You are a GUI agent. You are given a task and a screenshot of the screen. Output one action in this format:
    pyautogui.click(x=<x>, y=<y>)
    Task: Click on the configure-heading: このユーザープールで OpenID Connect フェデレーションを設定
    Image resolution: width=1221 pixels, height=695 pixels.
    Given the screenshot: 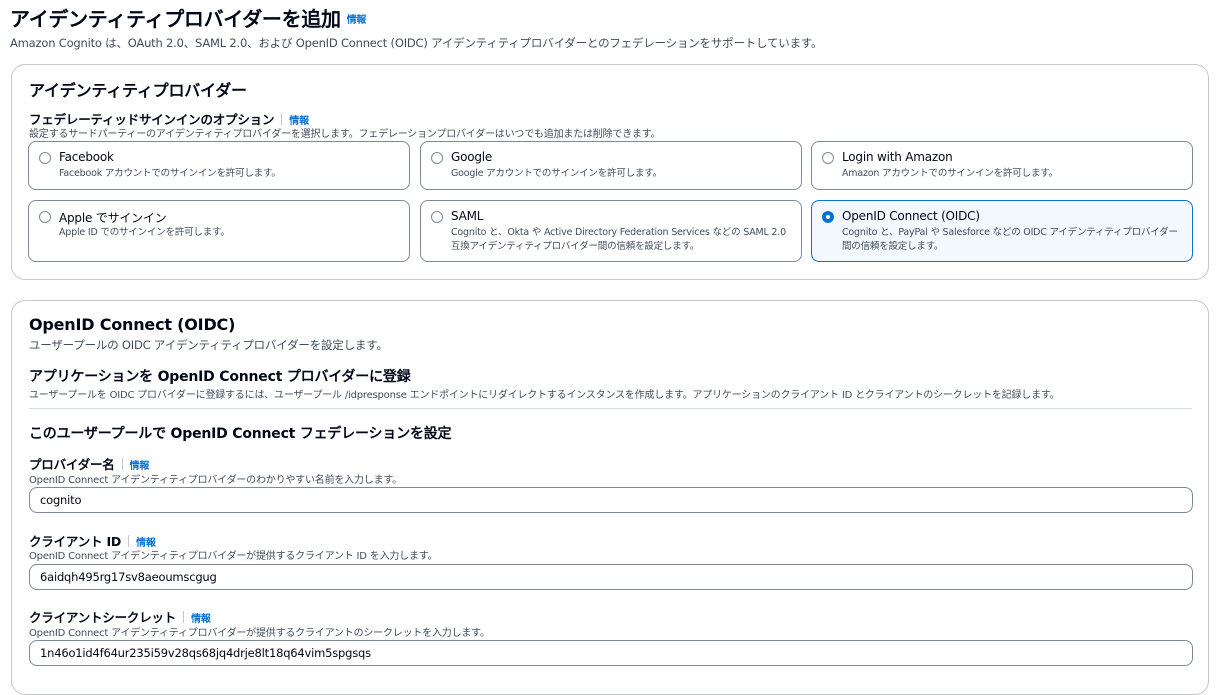 What is the action you would take?
    pyautogui.click(x=240, y=434)
    